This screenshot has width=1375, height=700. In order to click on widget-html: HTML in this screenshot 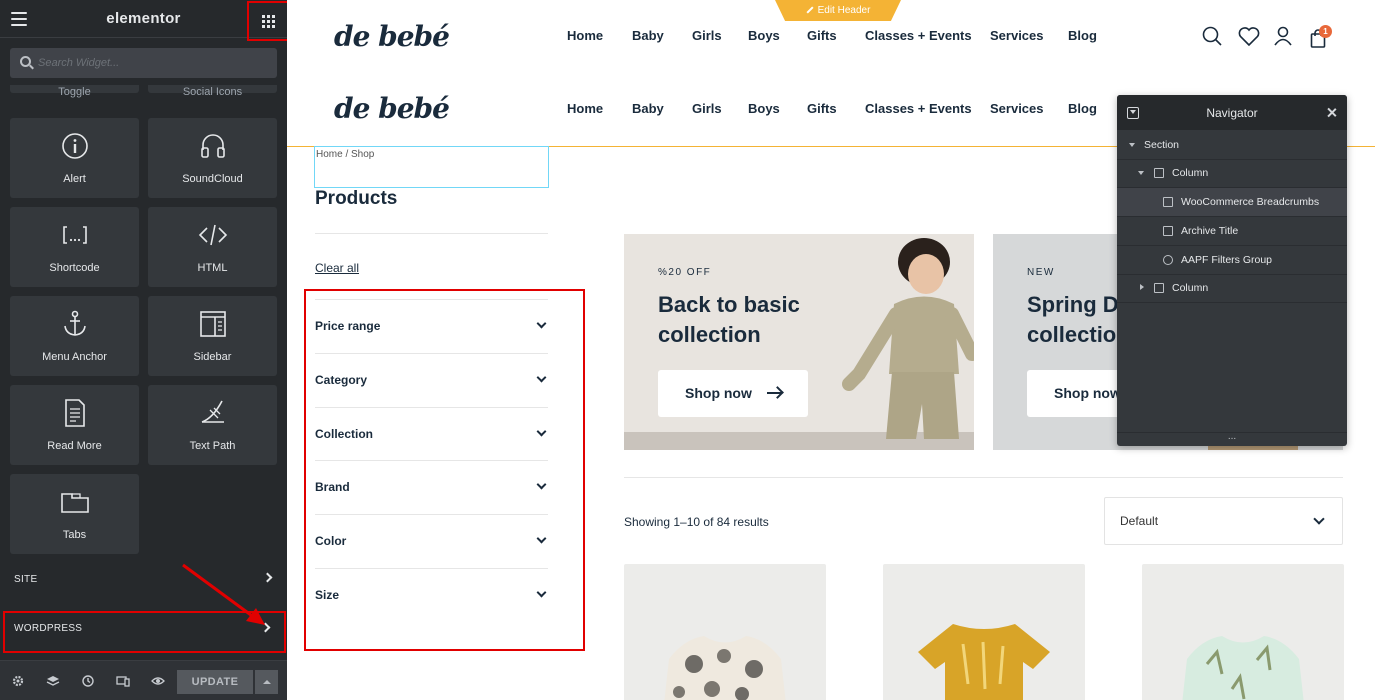, I will do `click(212, 247)`.